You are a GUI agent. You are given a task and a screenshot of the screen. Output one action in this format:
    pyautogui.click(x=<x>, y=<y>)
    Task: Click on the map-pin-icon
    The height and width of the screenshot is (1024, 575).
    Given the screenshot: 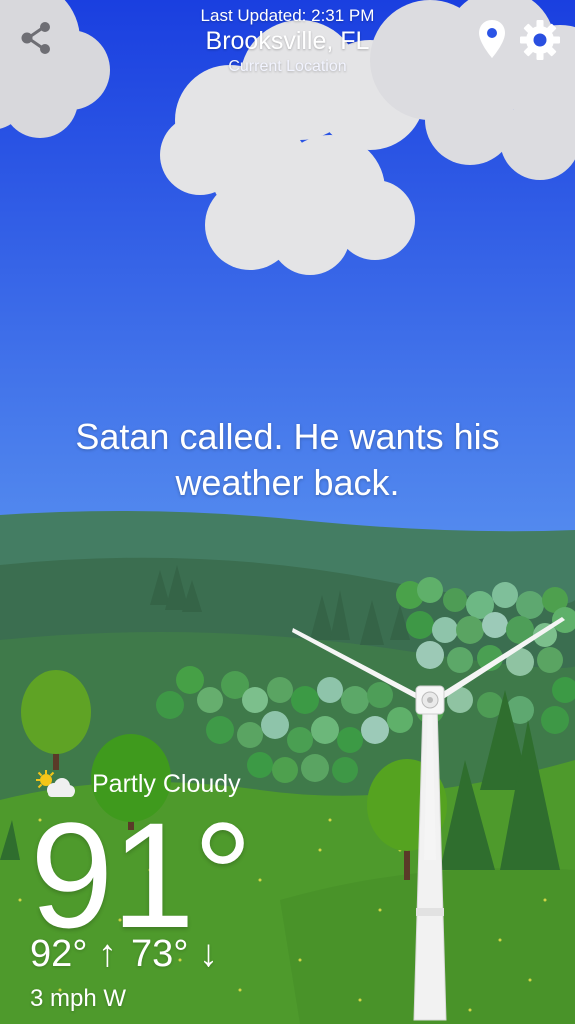 What is the action you would take?
    pyautogui.click(x=492, y=39)
    